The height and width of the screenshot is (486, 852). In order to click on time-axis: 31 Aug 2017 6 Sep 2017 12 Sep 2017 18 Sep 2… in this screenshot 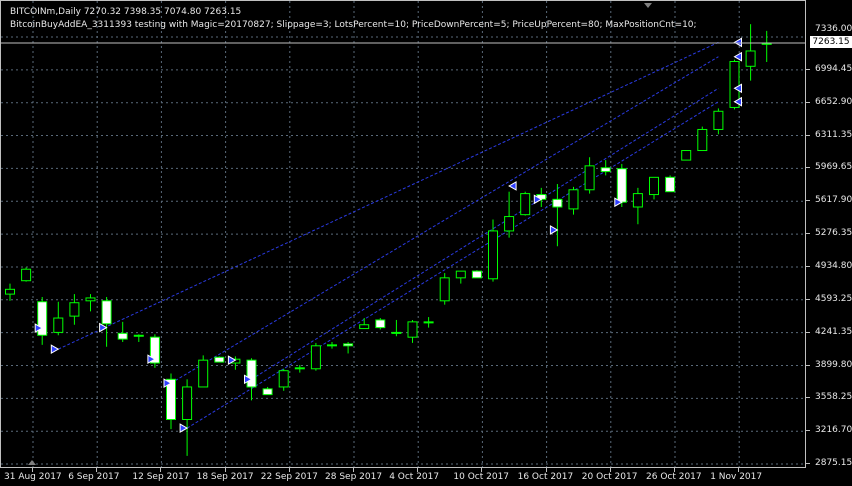, I will do `click(403, 477)`.